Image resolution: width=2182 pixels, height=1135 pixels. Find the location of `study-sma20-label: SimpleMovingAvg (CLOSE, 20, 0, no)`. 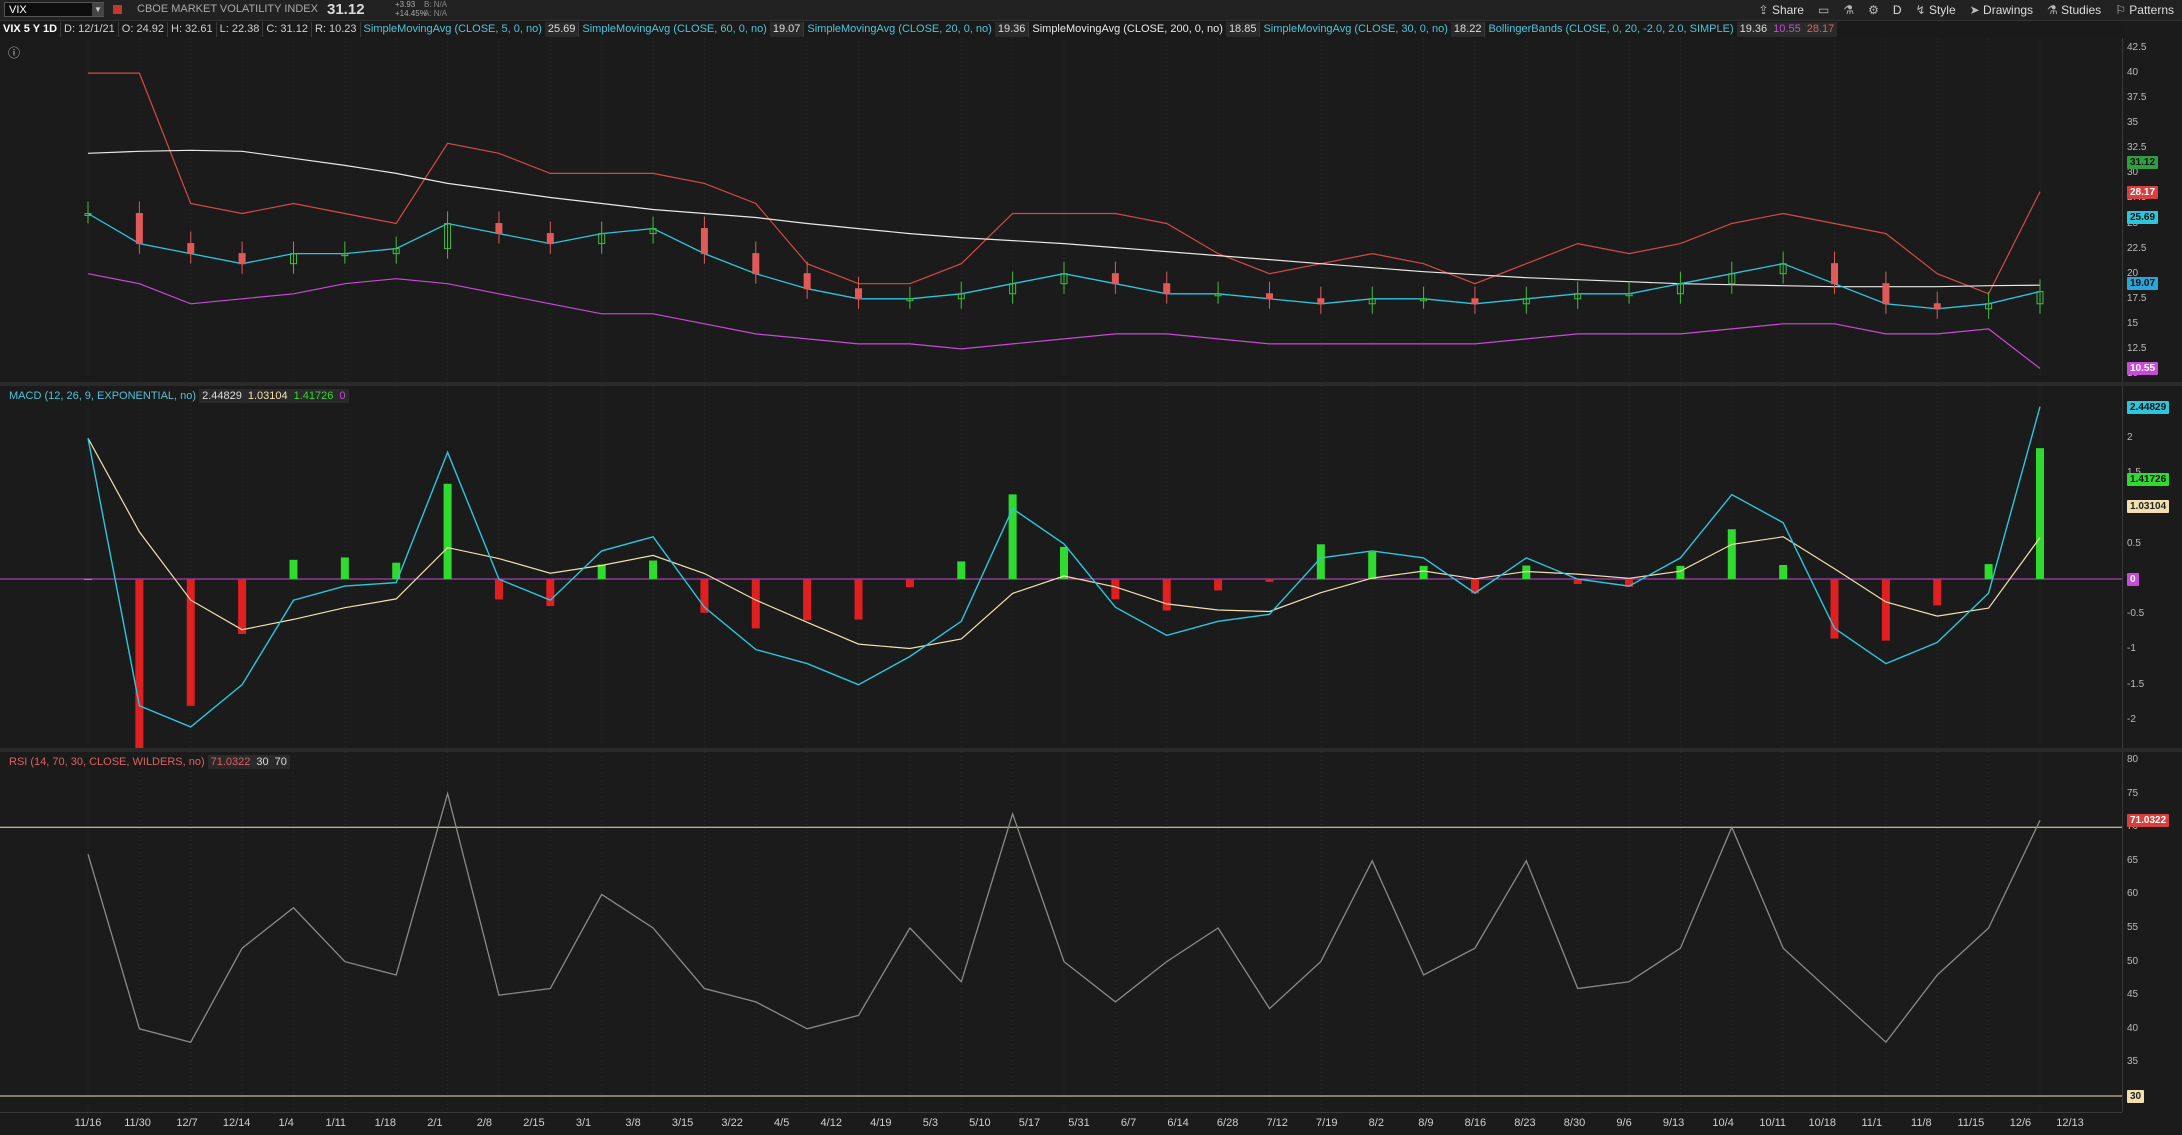

study-sma20-label: SimpleMovingAvg (CLOSE, 20, 0, no) is located at coordinates (898, 29).